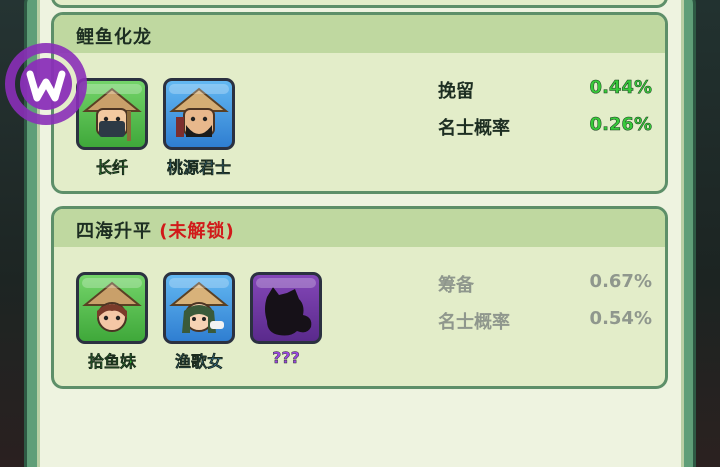 Image resolution: width=720 pixels, height=467 pixels. Describe the element at coordinates (545, 284) in the screenshot. I see `stat-row: 筹备 0.67%` at that location.